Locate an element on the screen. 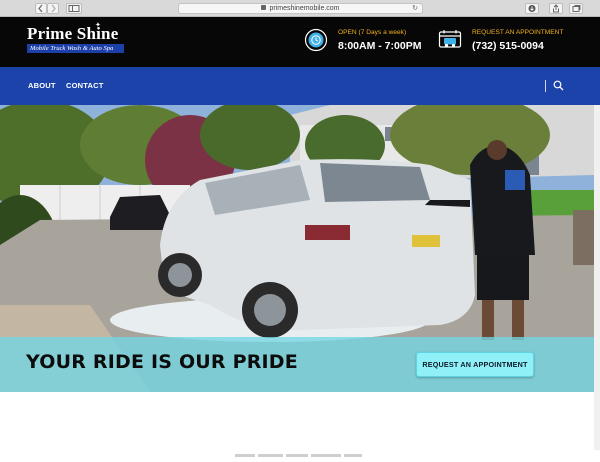 This screenshot has width=600, height=462. logo-title: Prime Shine is located at coordinates (73, 33).